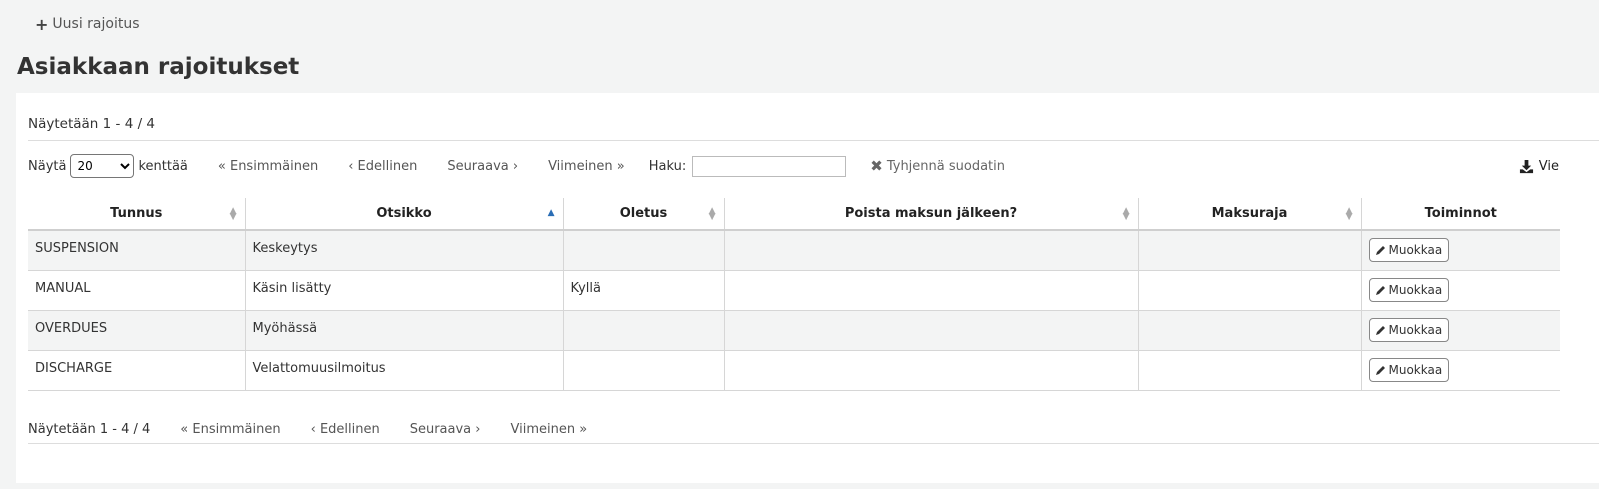  Describe the element at coordinates (551, 213) in the screenshot. I see `sort-ascending-icon: ▲` at that location.